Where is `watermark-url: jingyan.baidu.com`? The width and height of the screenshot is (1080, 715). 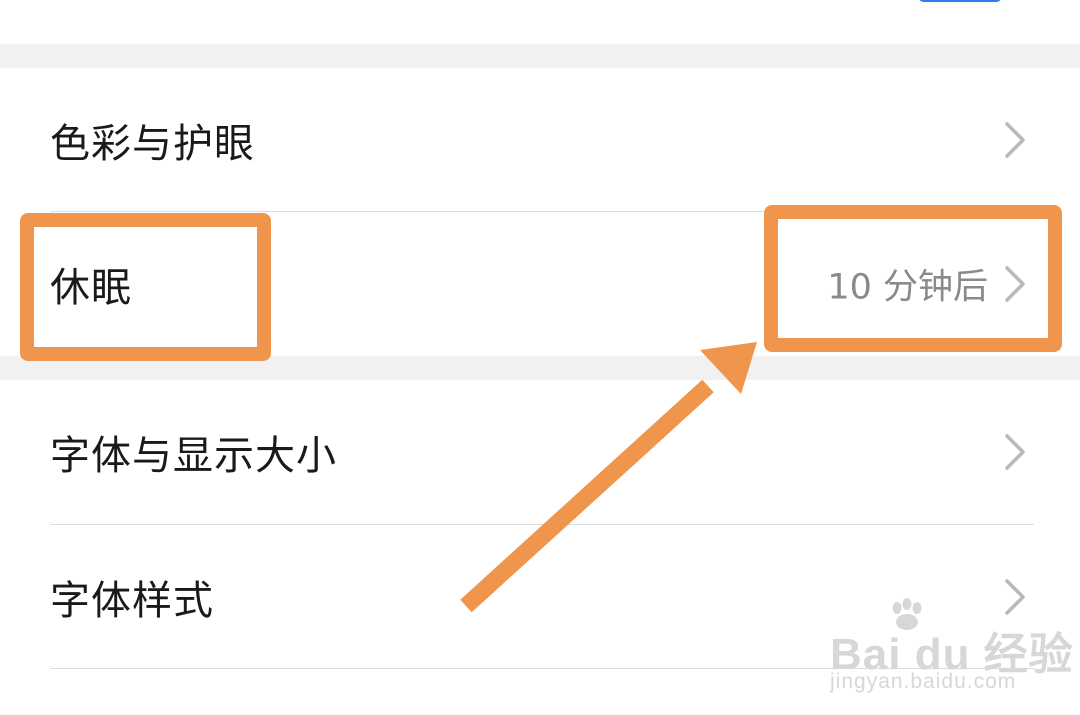
watermark-url: jingyan.baidu.com is located at coordinates (923, 681).